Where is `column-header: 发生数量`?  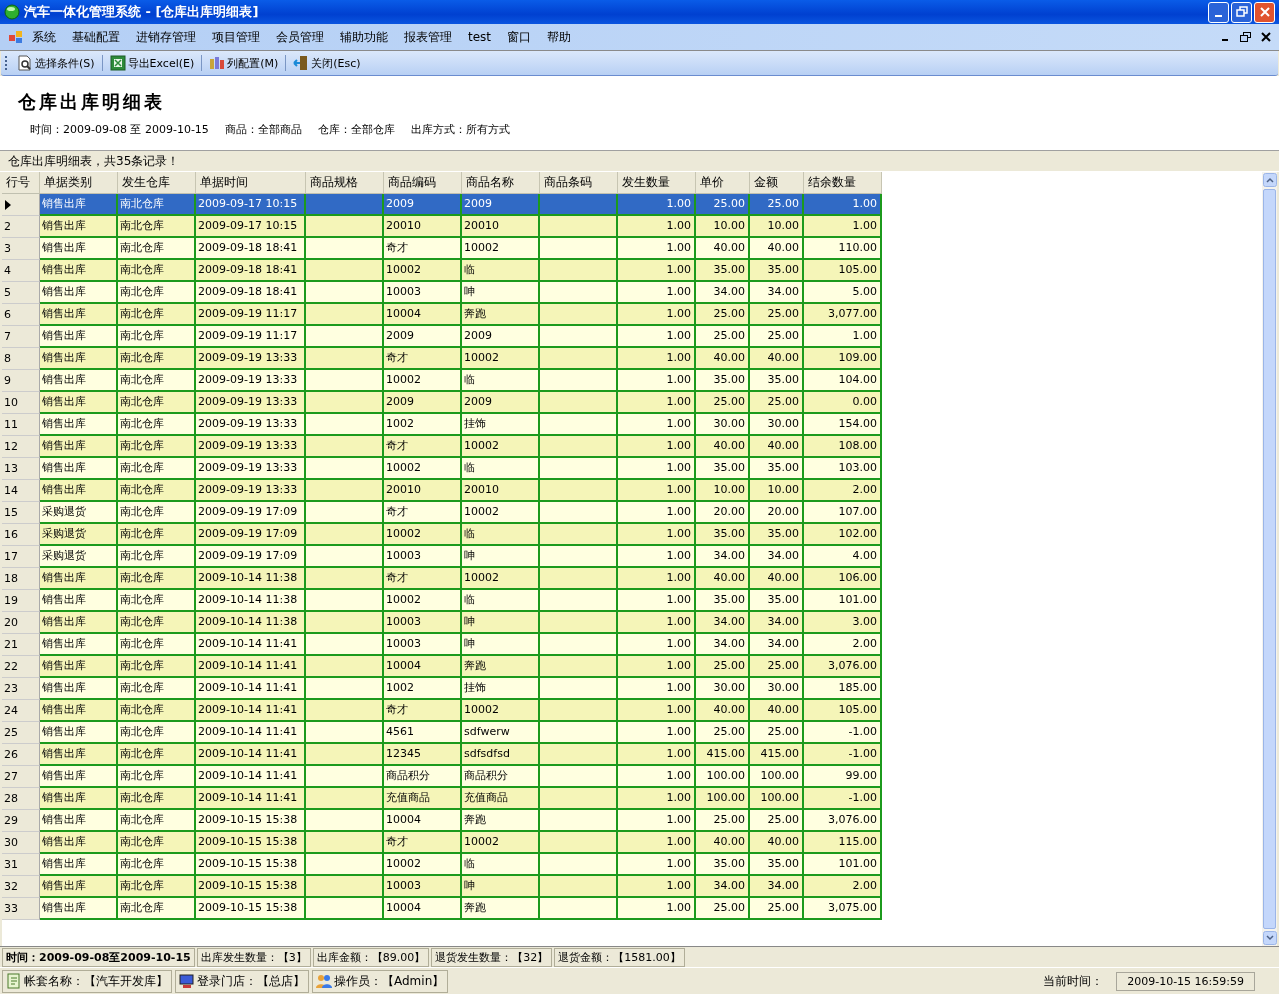 column-header: 发生数量 is located at coordinates (657, 182).